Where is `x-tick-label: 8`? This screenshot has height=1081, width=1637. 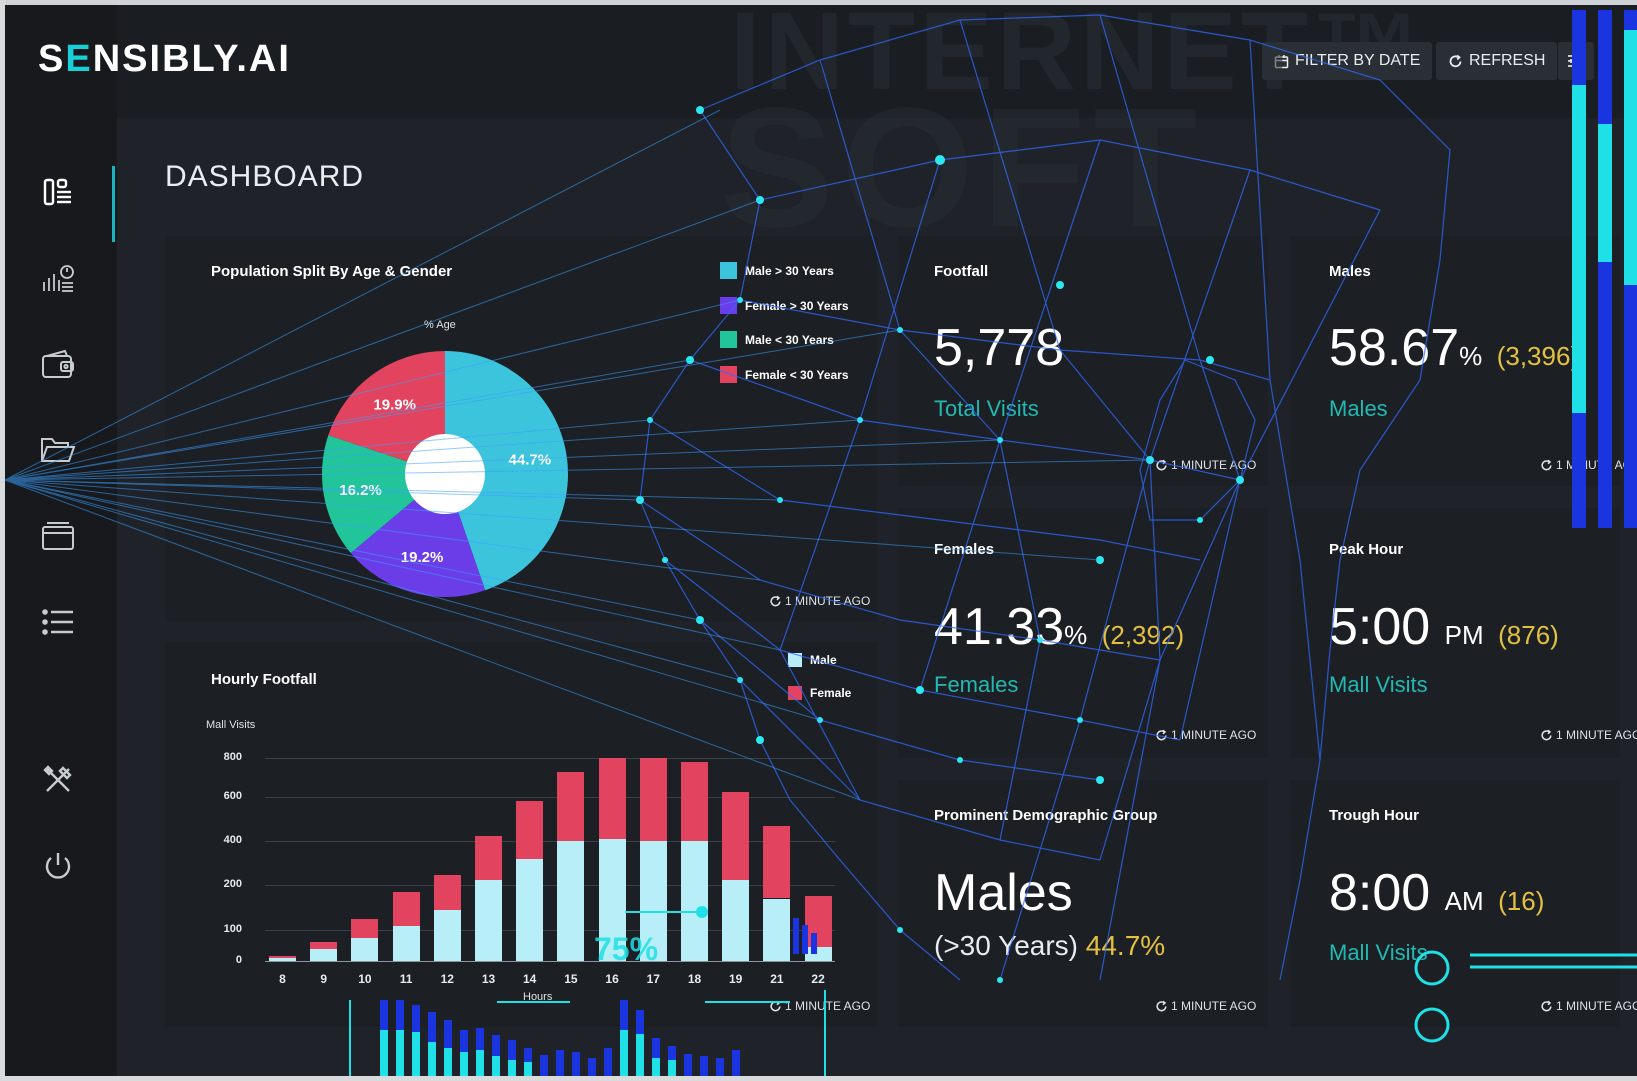
x-tick-label: 8 is located at coordinates (282, 979).